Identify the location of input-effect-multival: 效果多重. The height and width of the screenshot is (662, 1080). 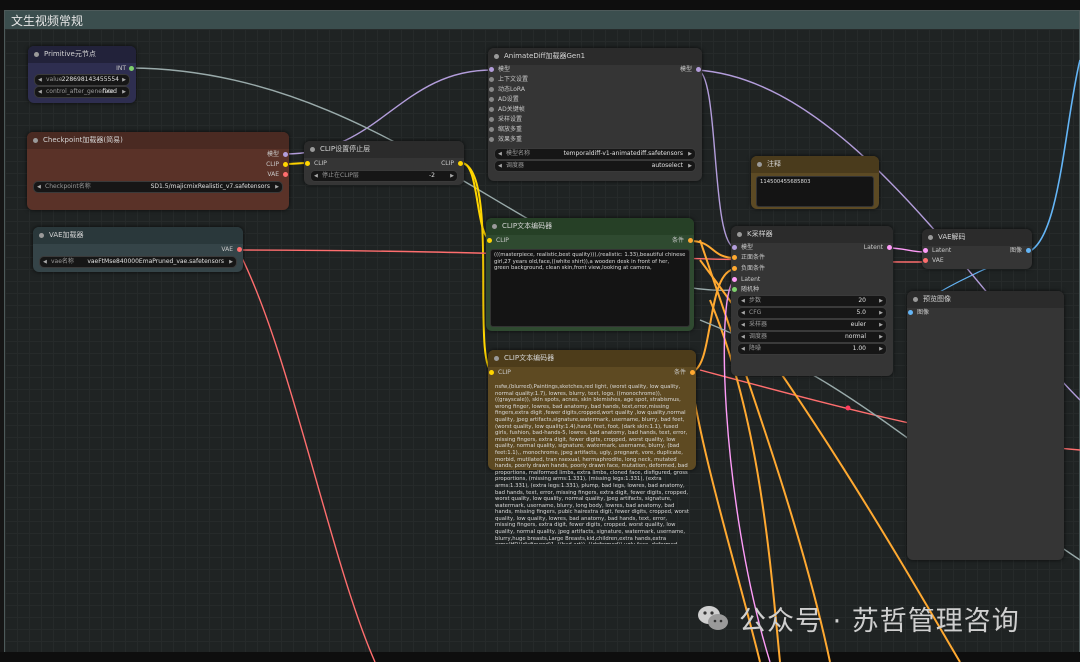
(505, 140).